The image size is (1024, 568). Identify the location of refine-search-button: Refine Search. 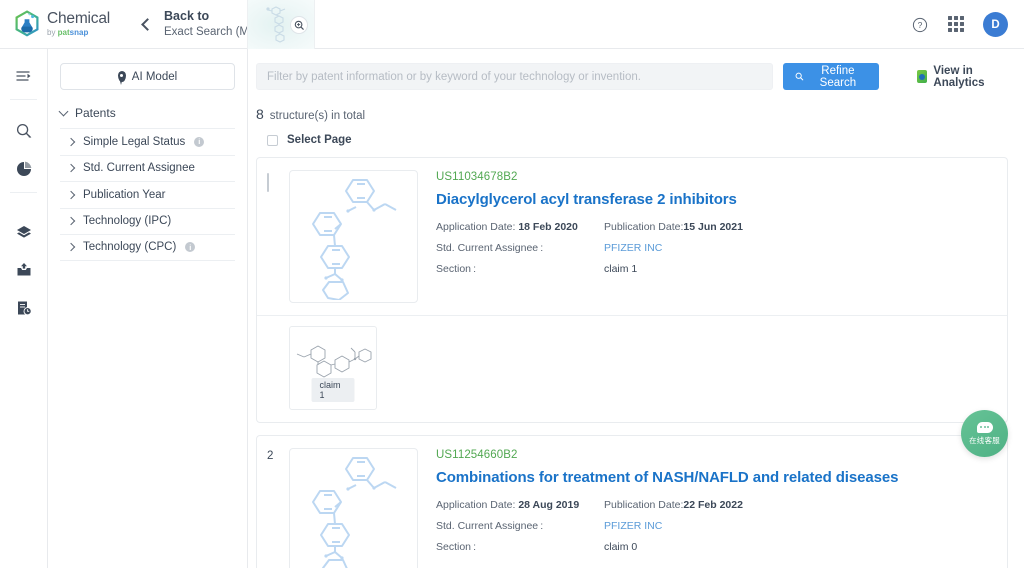
(831, 76).